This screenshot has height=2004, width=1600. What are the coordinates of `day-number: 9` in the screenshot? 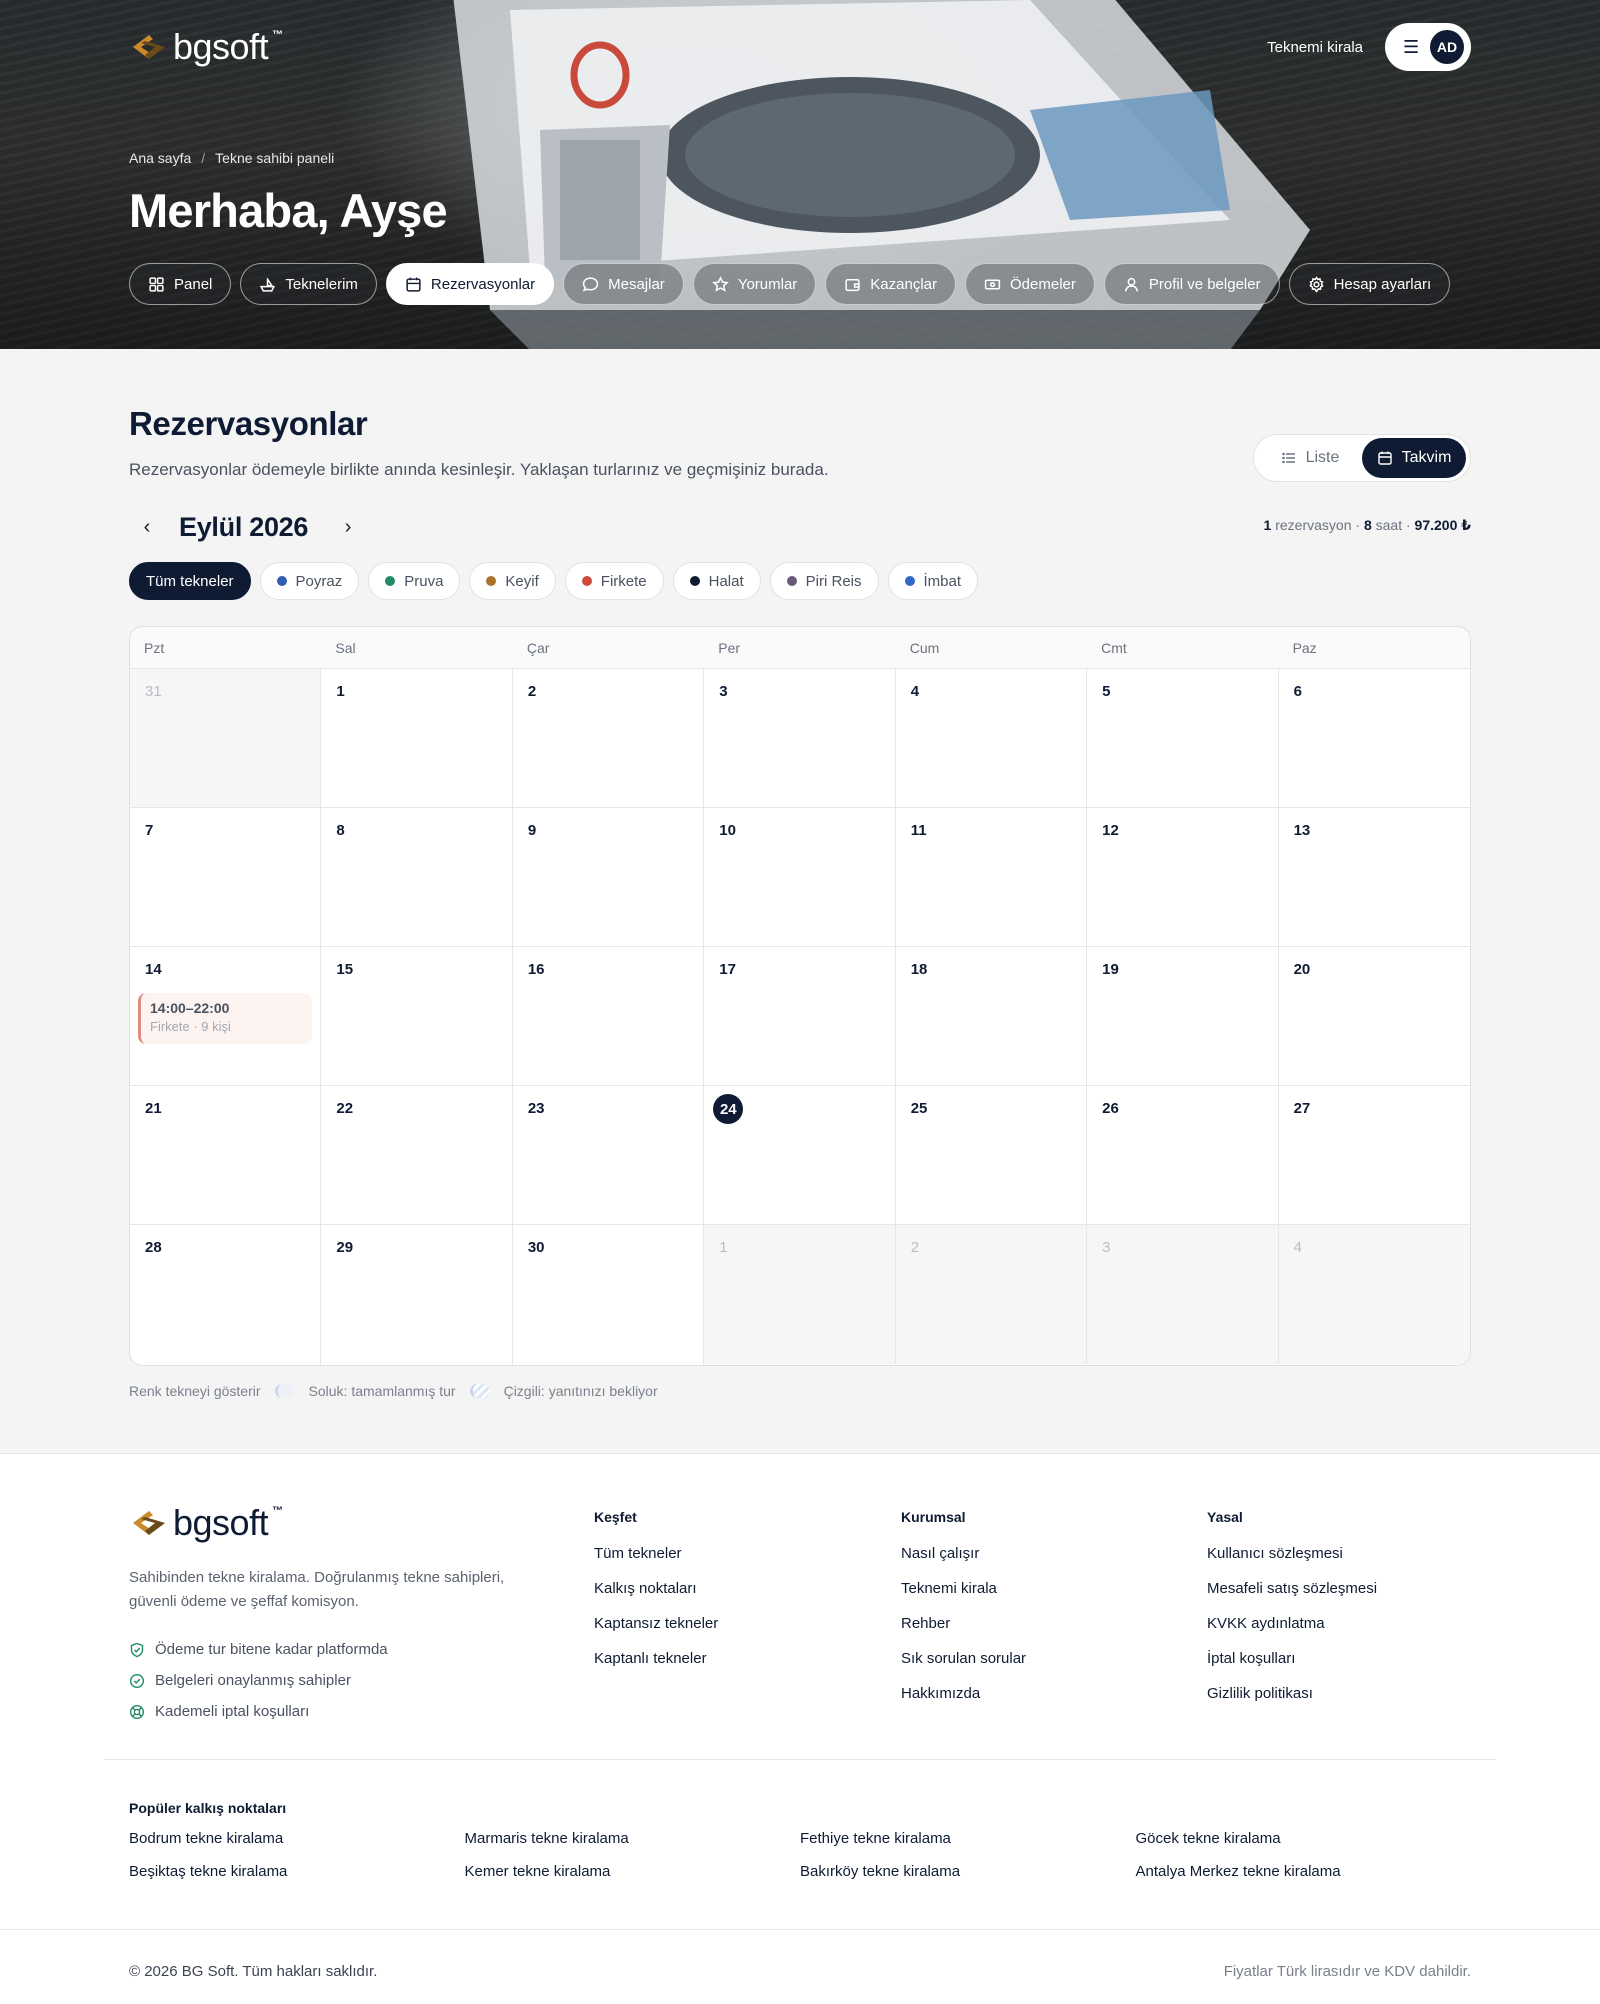 It's located at (532, 830).